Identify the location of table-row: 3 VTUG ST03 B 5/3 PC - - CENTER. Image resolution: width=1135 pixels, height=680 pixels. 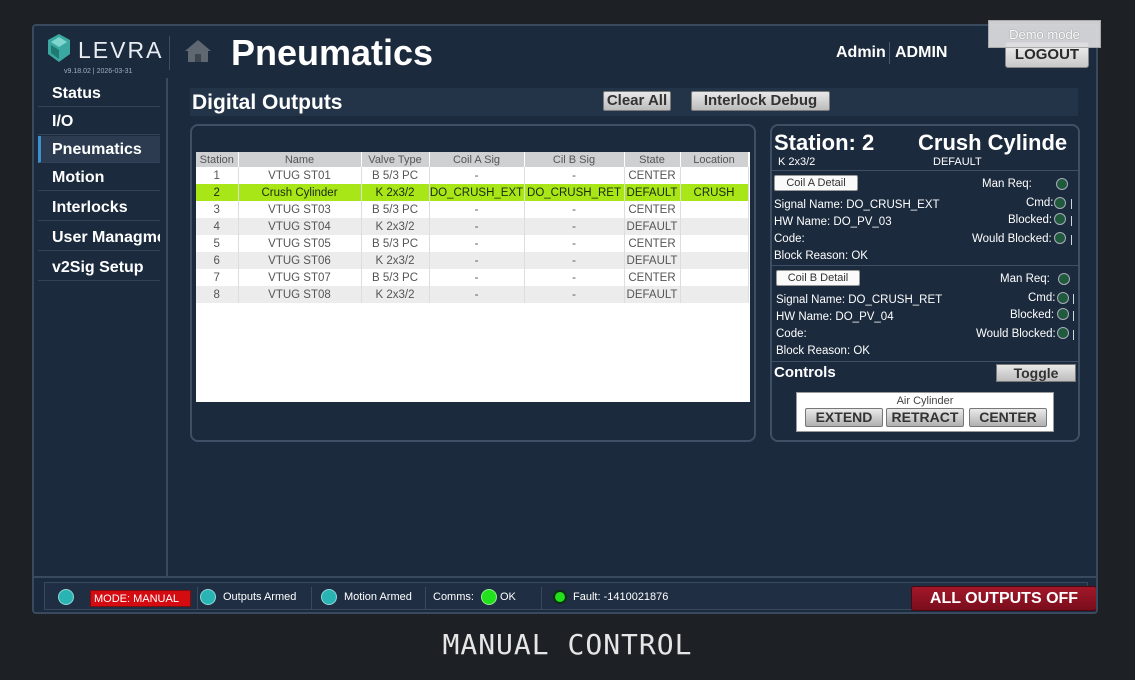
(472, 209).